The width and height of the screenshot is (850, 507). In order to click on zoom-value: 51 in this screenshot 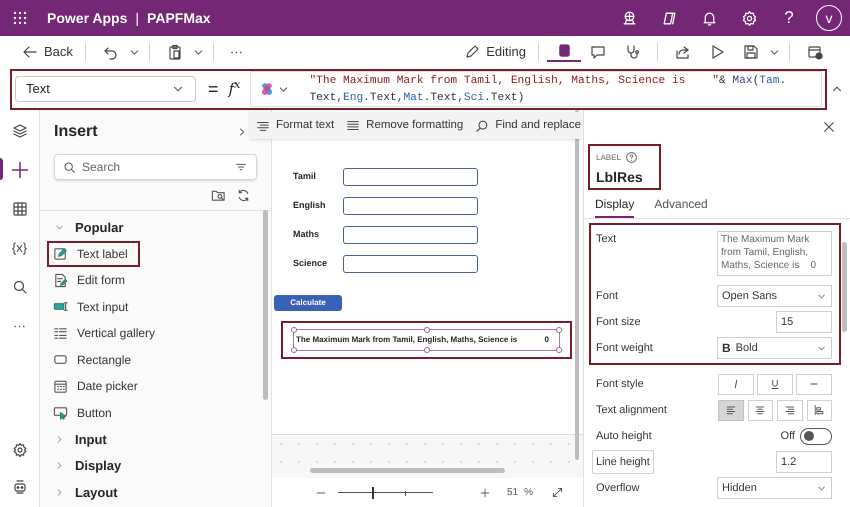, I will do `click(512, 493)`.